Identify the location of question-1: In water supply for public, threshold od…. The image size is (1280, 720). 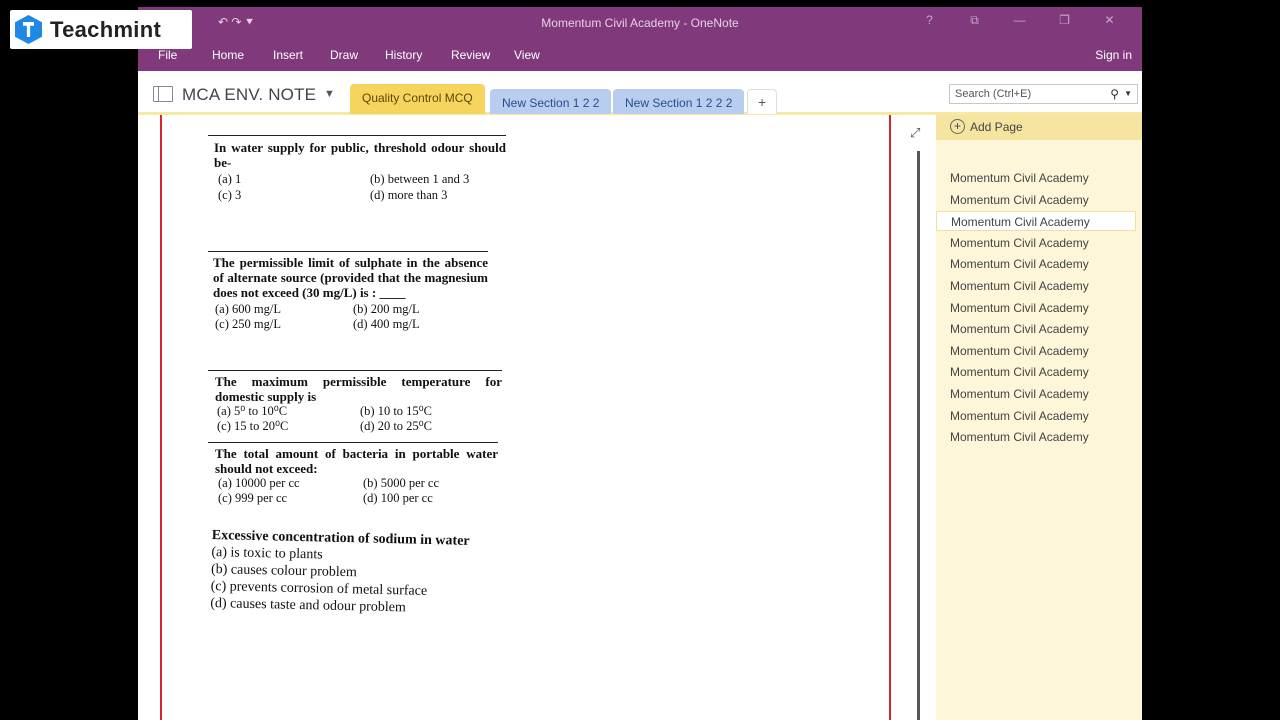
(357, 174).